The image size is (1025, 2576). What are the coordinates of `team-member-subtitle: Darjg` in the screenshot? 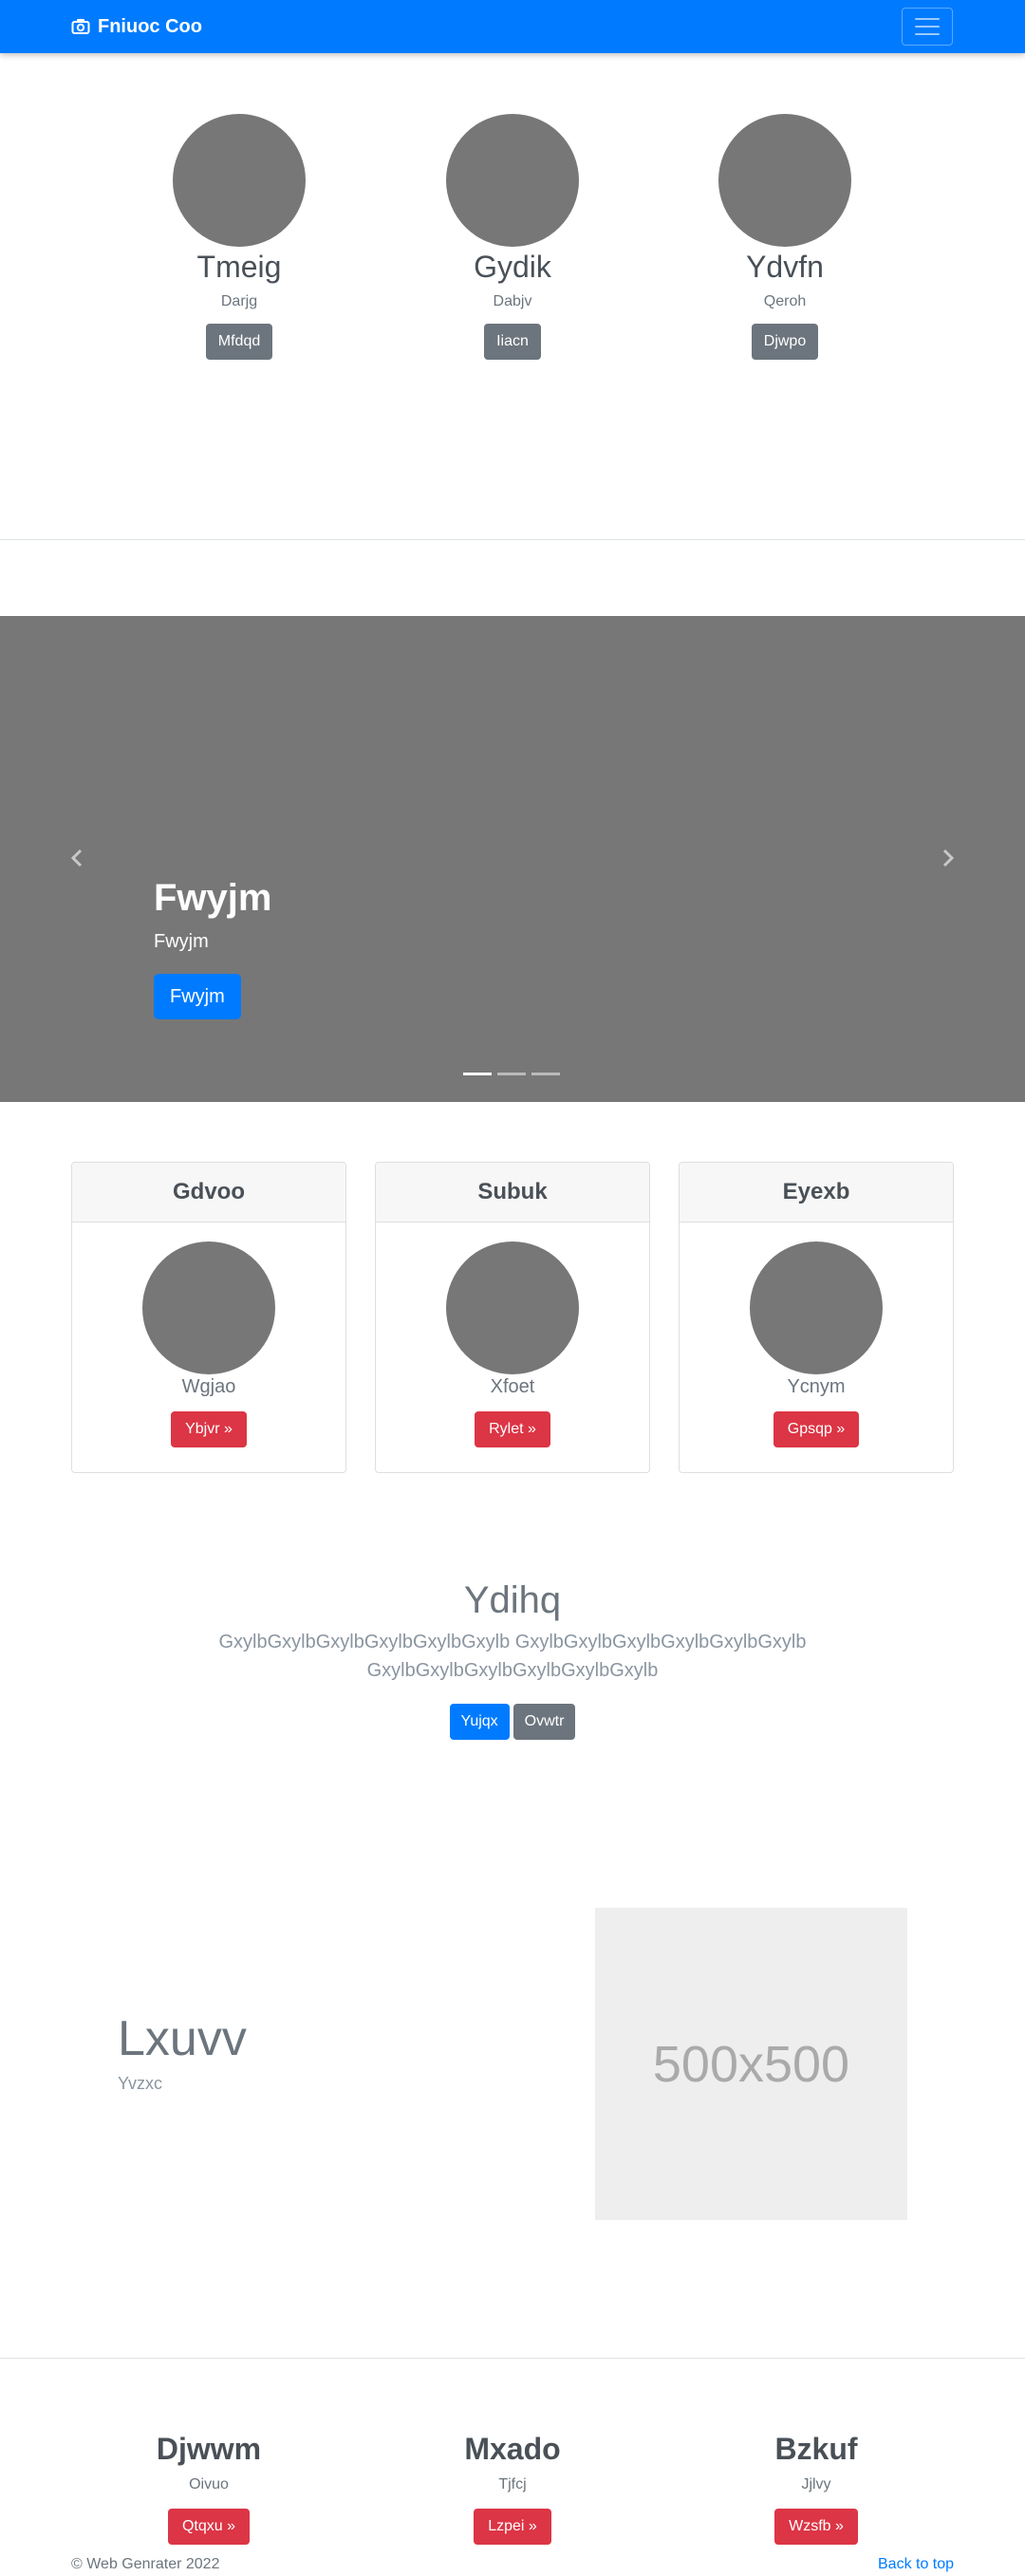 It's located at (239, 301).